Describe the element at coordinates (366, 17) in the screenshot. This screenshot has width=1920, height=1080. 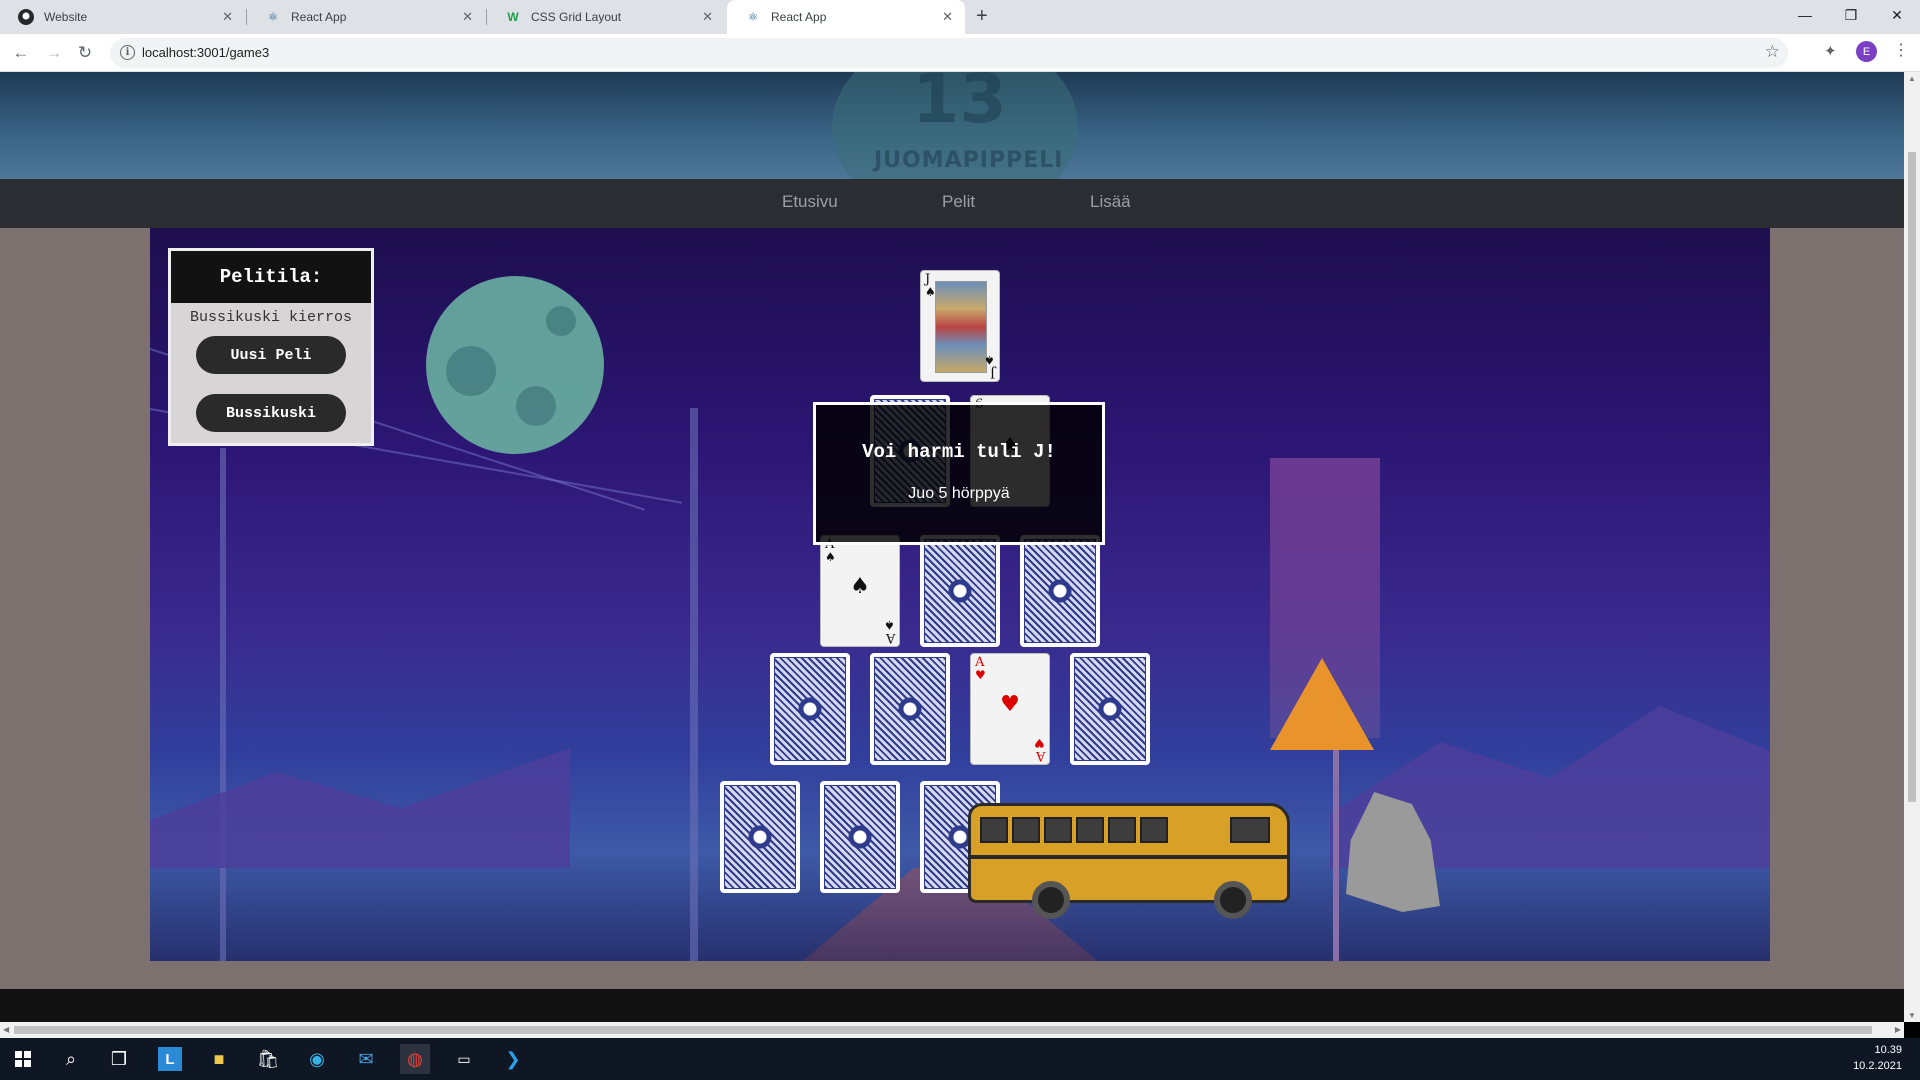
I see `tab-react-app-1: ⚛ React App ✕` at that location.